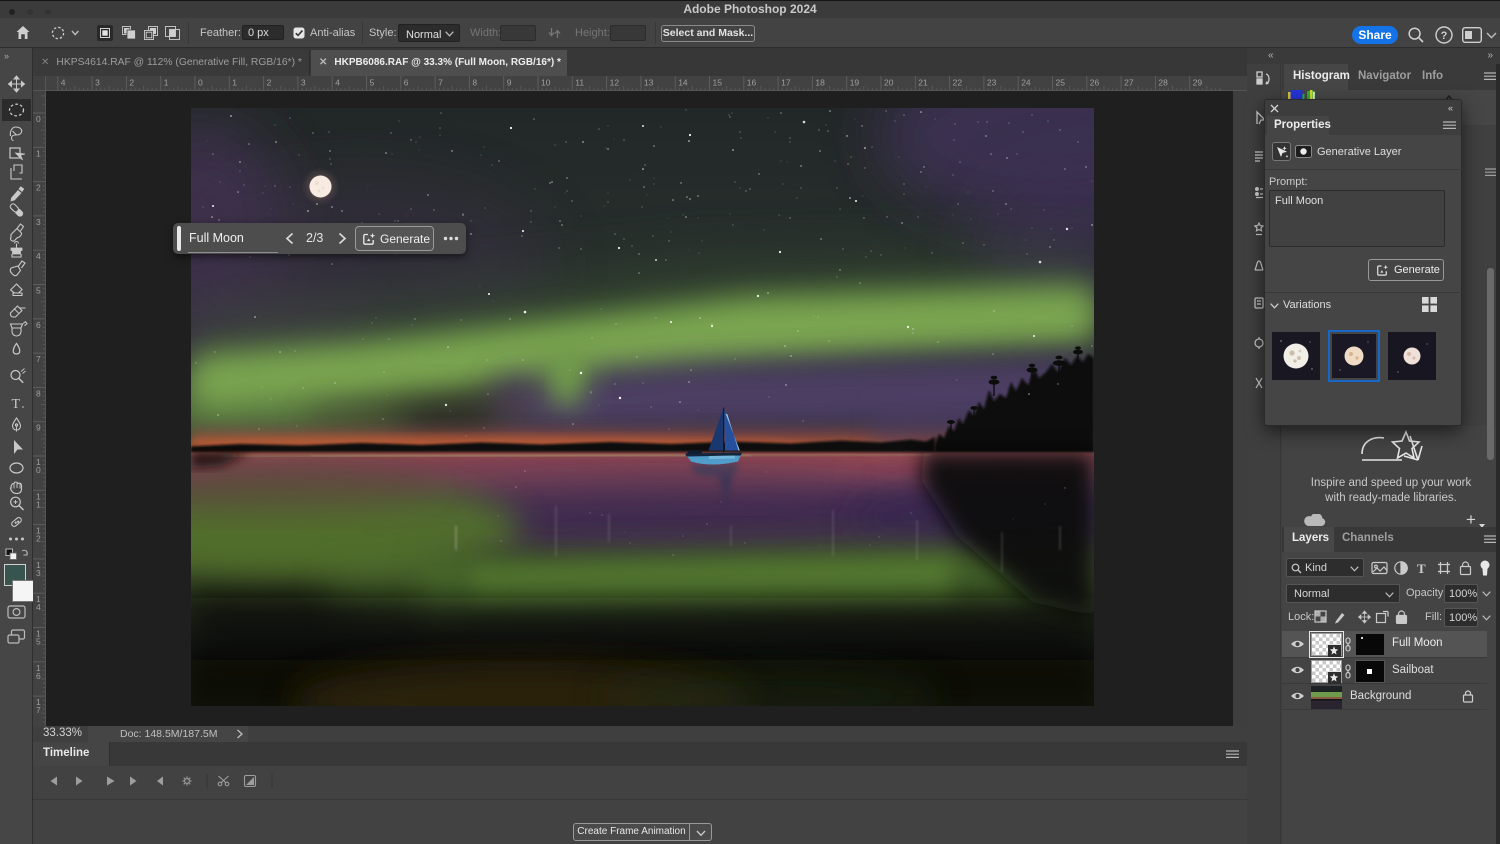 This screenshot has height=844, width=1500. What do you see at coordinates (786, 83) in the screenshot?
I see `svg-text: 17` at bounding box center [786, 83].